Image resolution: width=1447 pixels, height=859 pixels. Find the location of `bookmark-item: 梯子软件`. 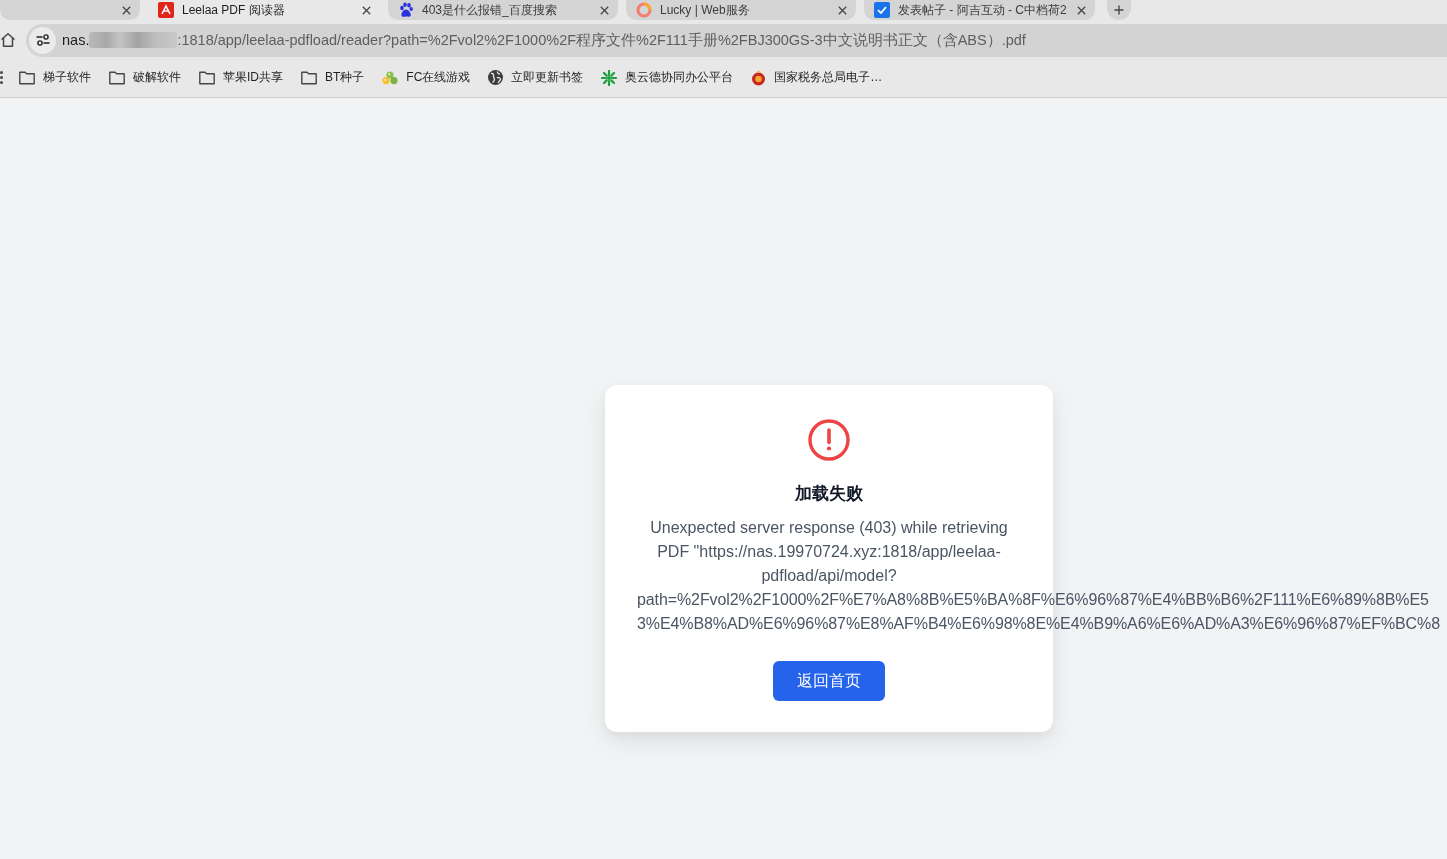

bookmark-item: 梯子软件 is located at coordinates (55, 77).